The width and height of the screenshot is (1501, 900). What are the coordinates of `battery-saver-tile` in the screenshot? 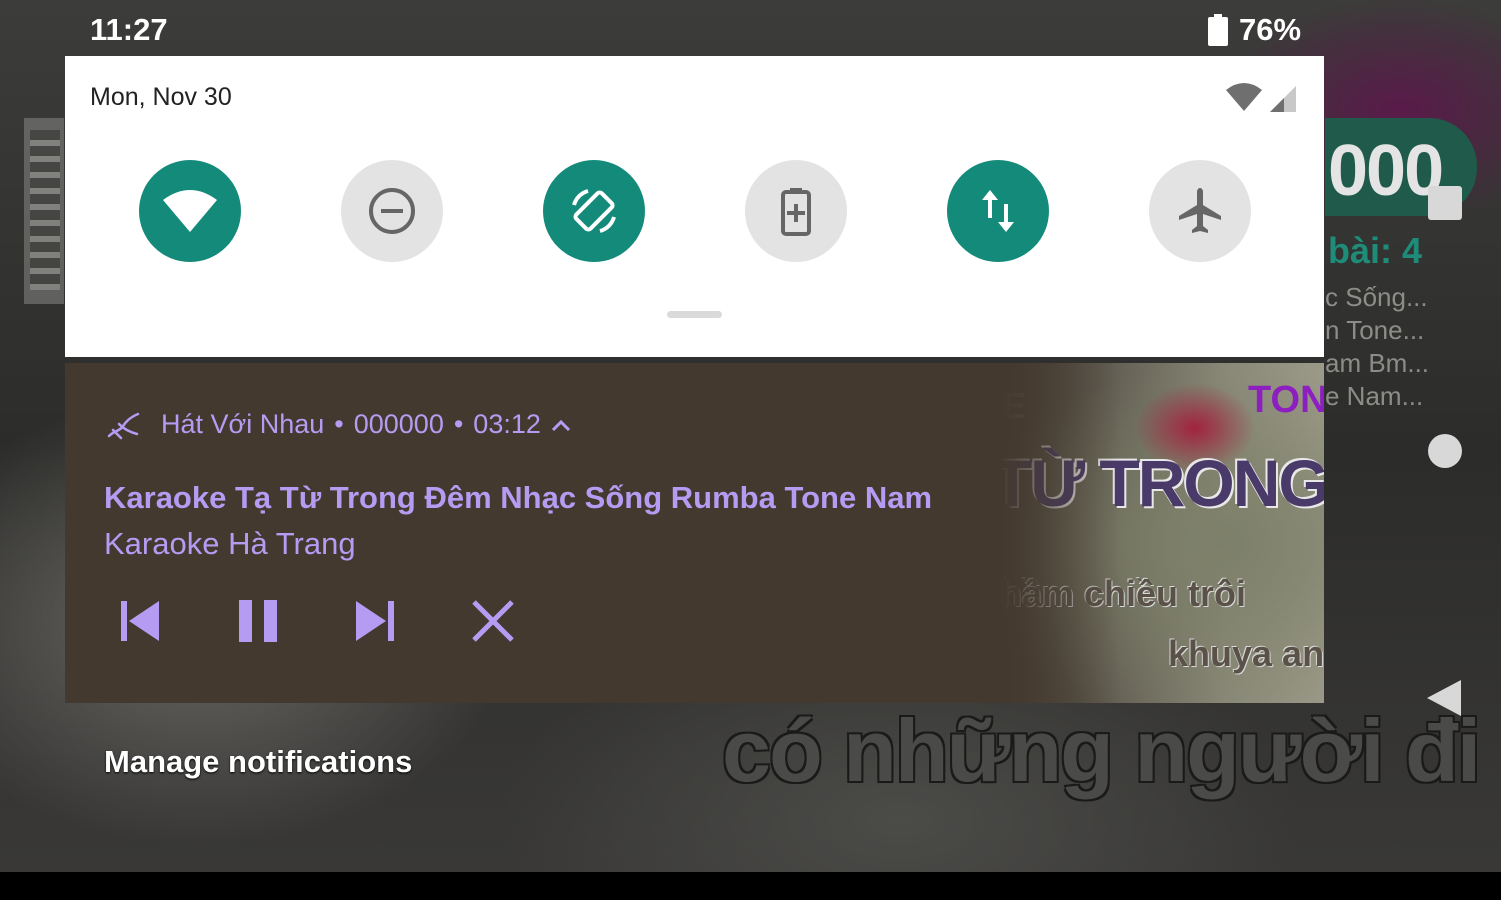 It's located at (796, 211).